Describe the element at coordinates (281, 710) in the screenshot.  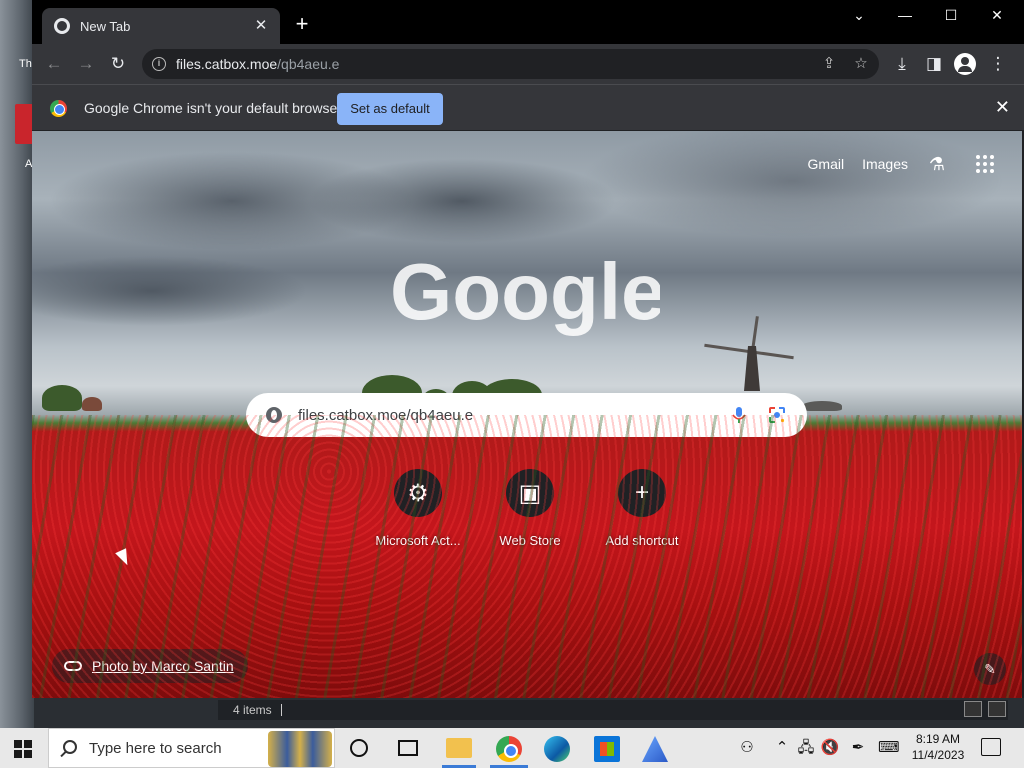
I see `status-separator` at that location.